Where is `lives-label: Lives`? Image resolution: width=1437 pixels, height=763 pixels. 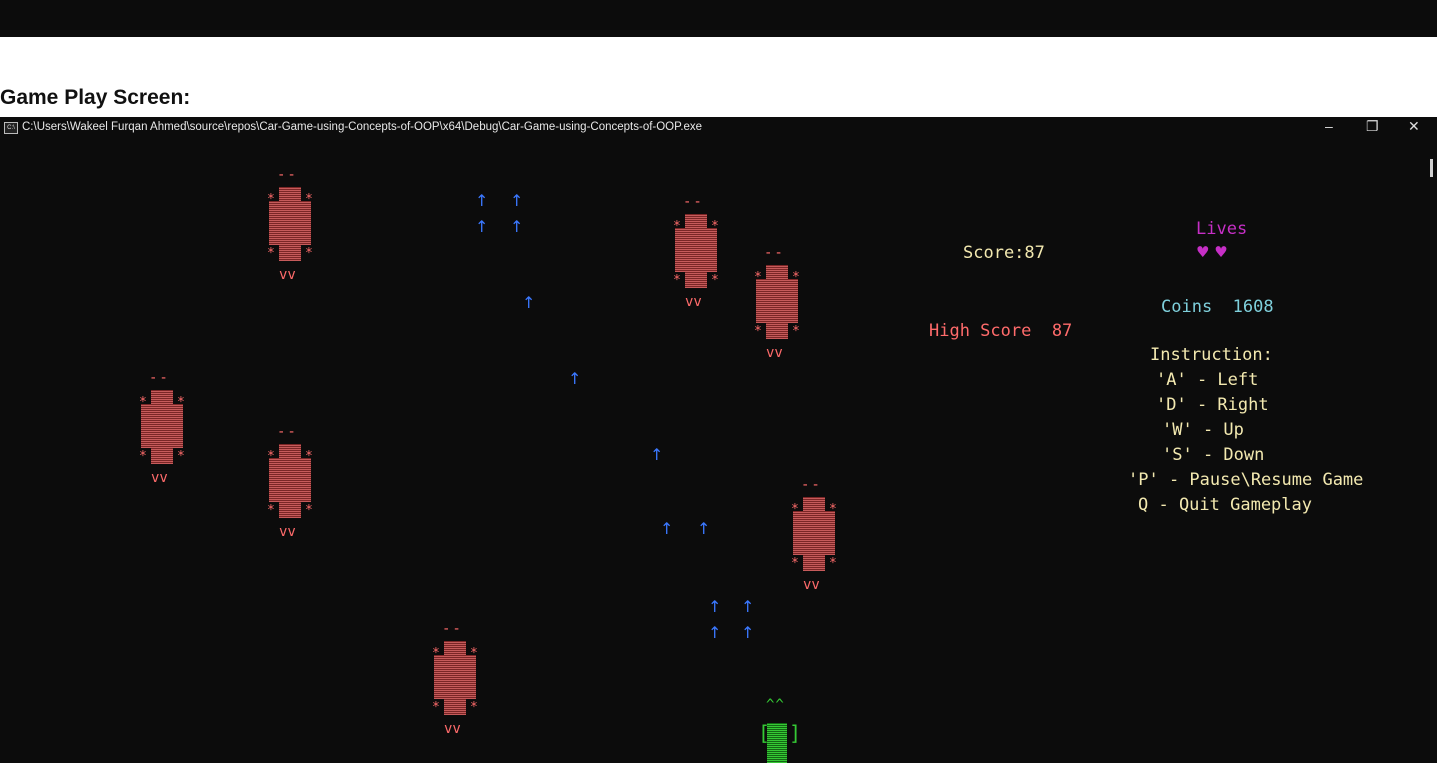 lives-label: Lives is located at coordinates (1222, 229).